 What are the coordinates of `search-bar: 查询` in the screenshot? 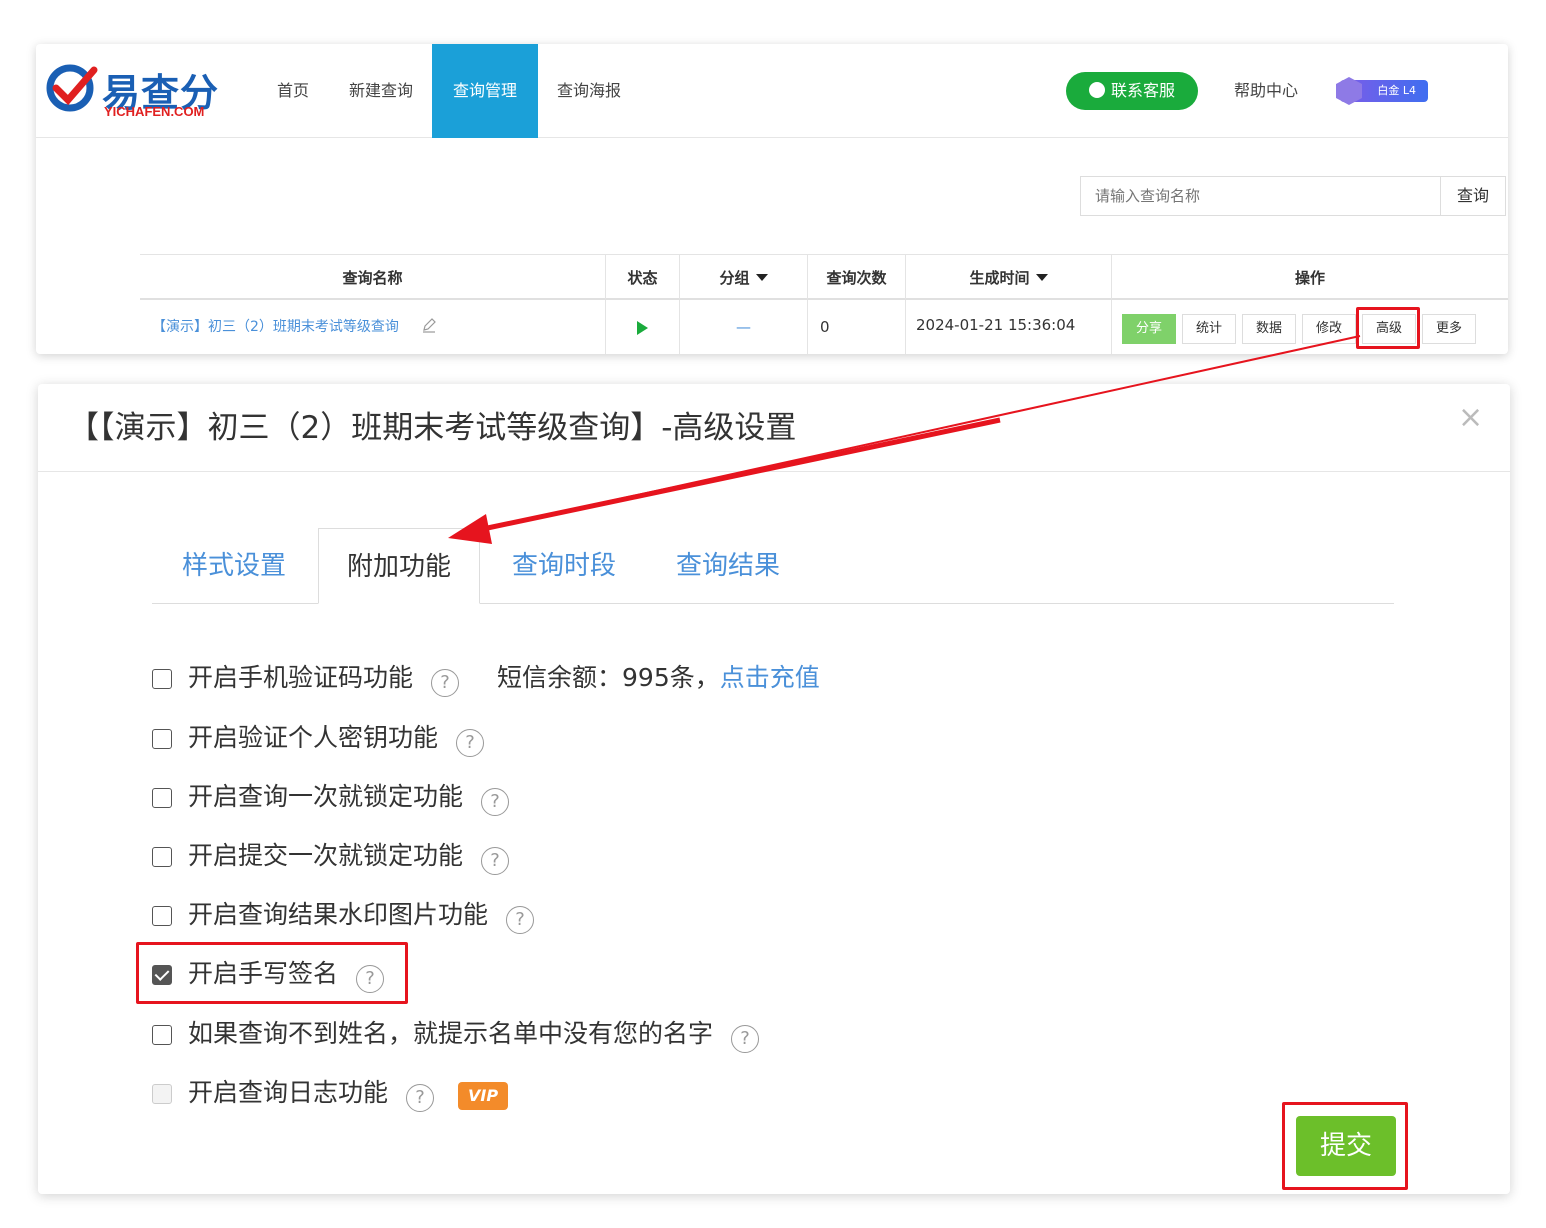 It's located at (1293, 196).